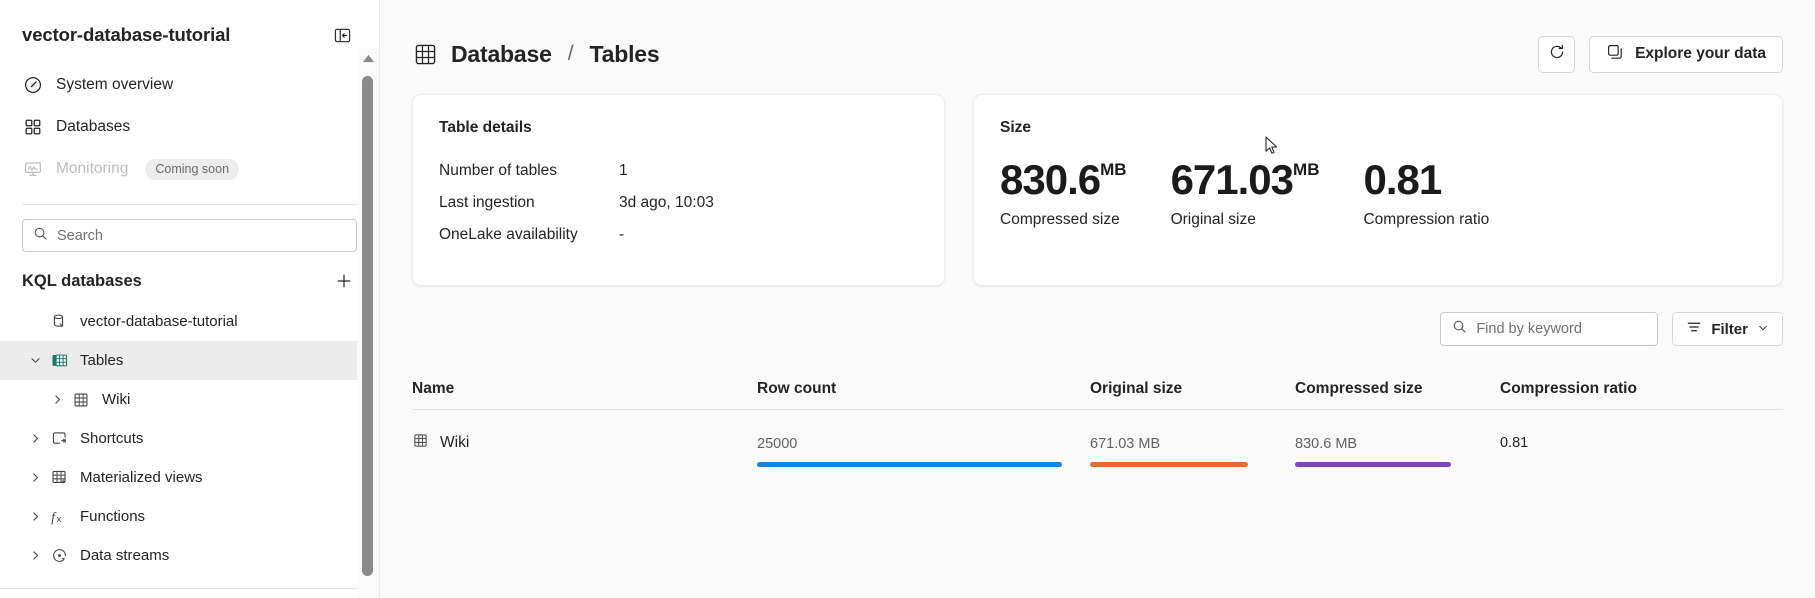 The image size is (1815, 598). I want to click on card-title: Size, so click(1016, 127).